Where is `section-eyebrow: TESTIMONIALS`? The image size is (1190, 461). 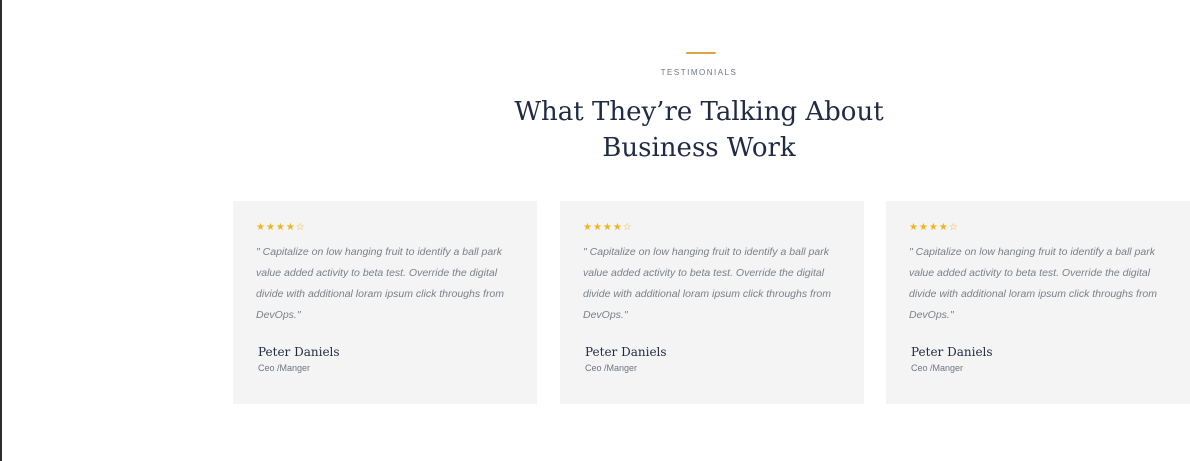 section-eyebrow: TESTIMONIALS is located at coordinates (699, 72).